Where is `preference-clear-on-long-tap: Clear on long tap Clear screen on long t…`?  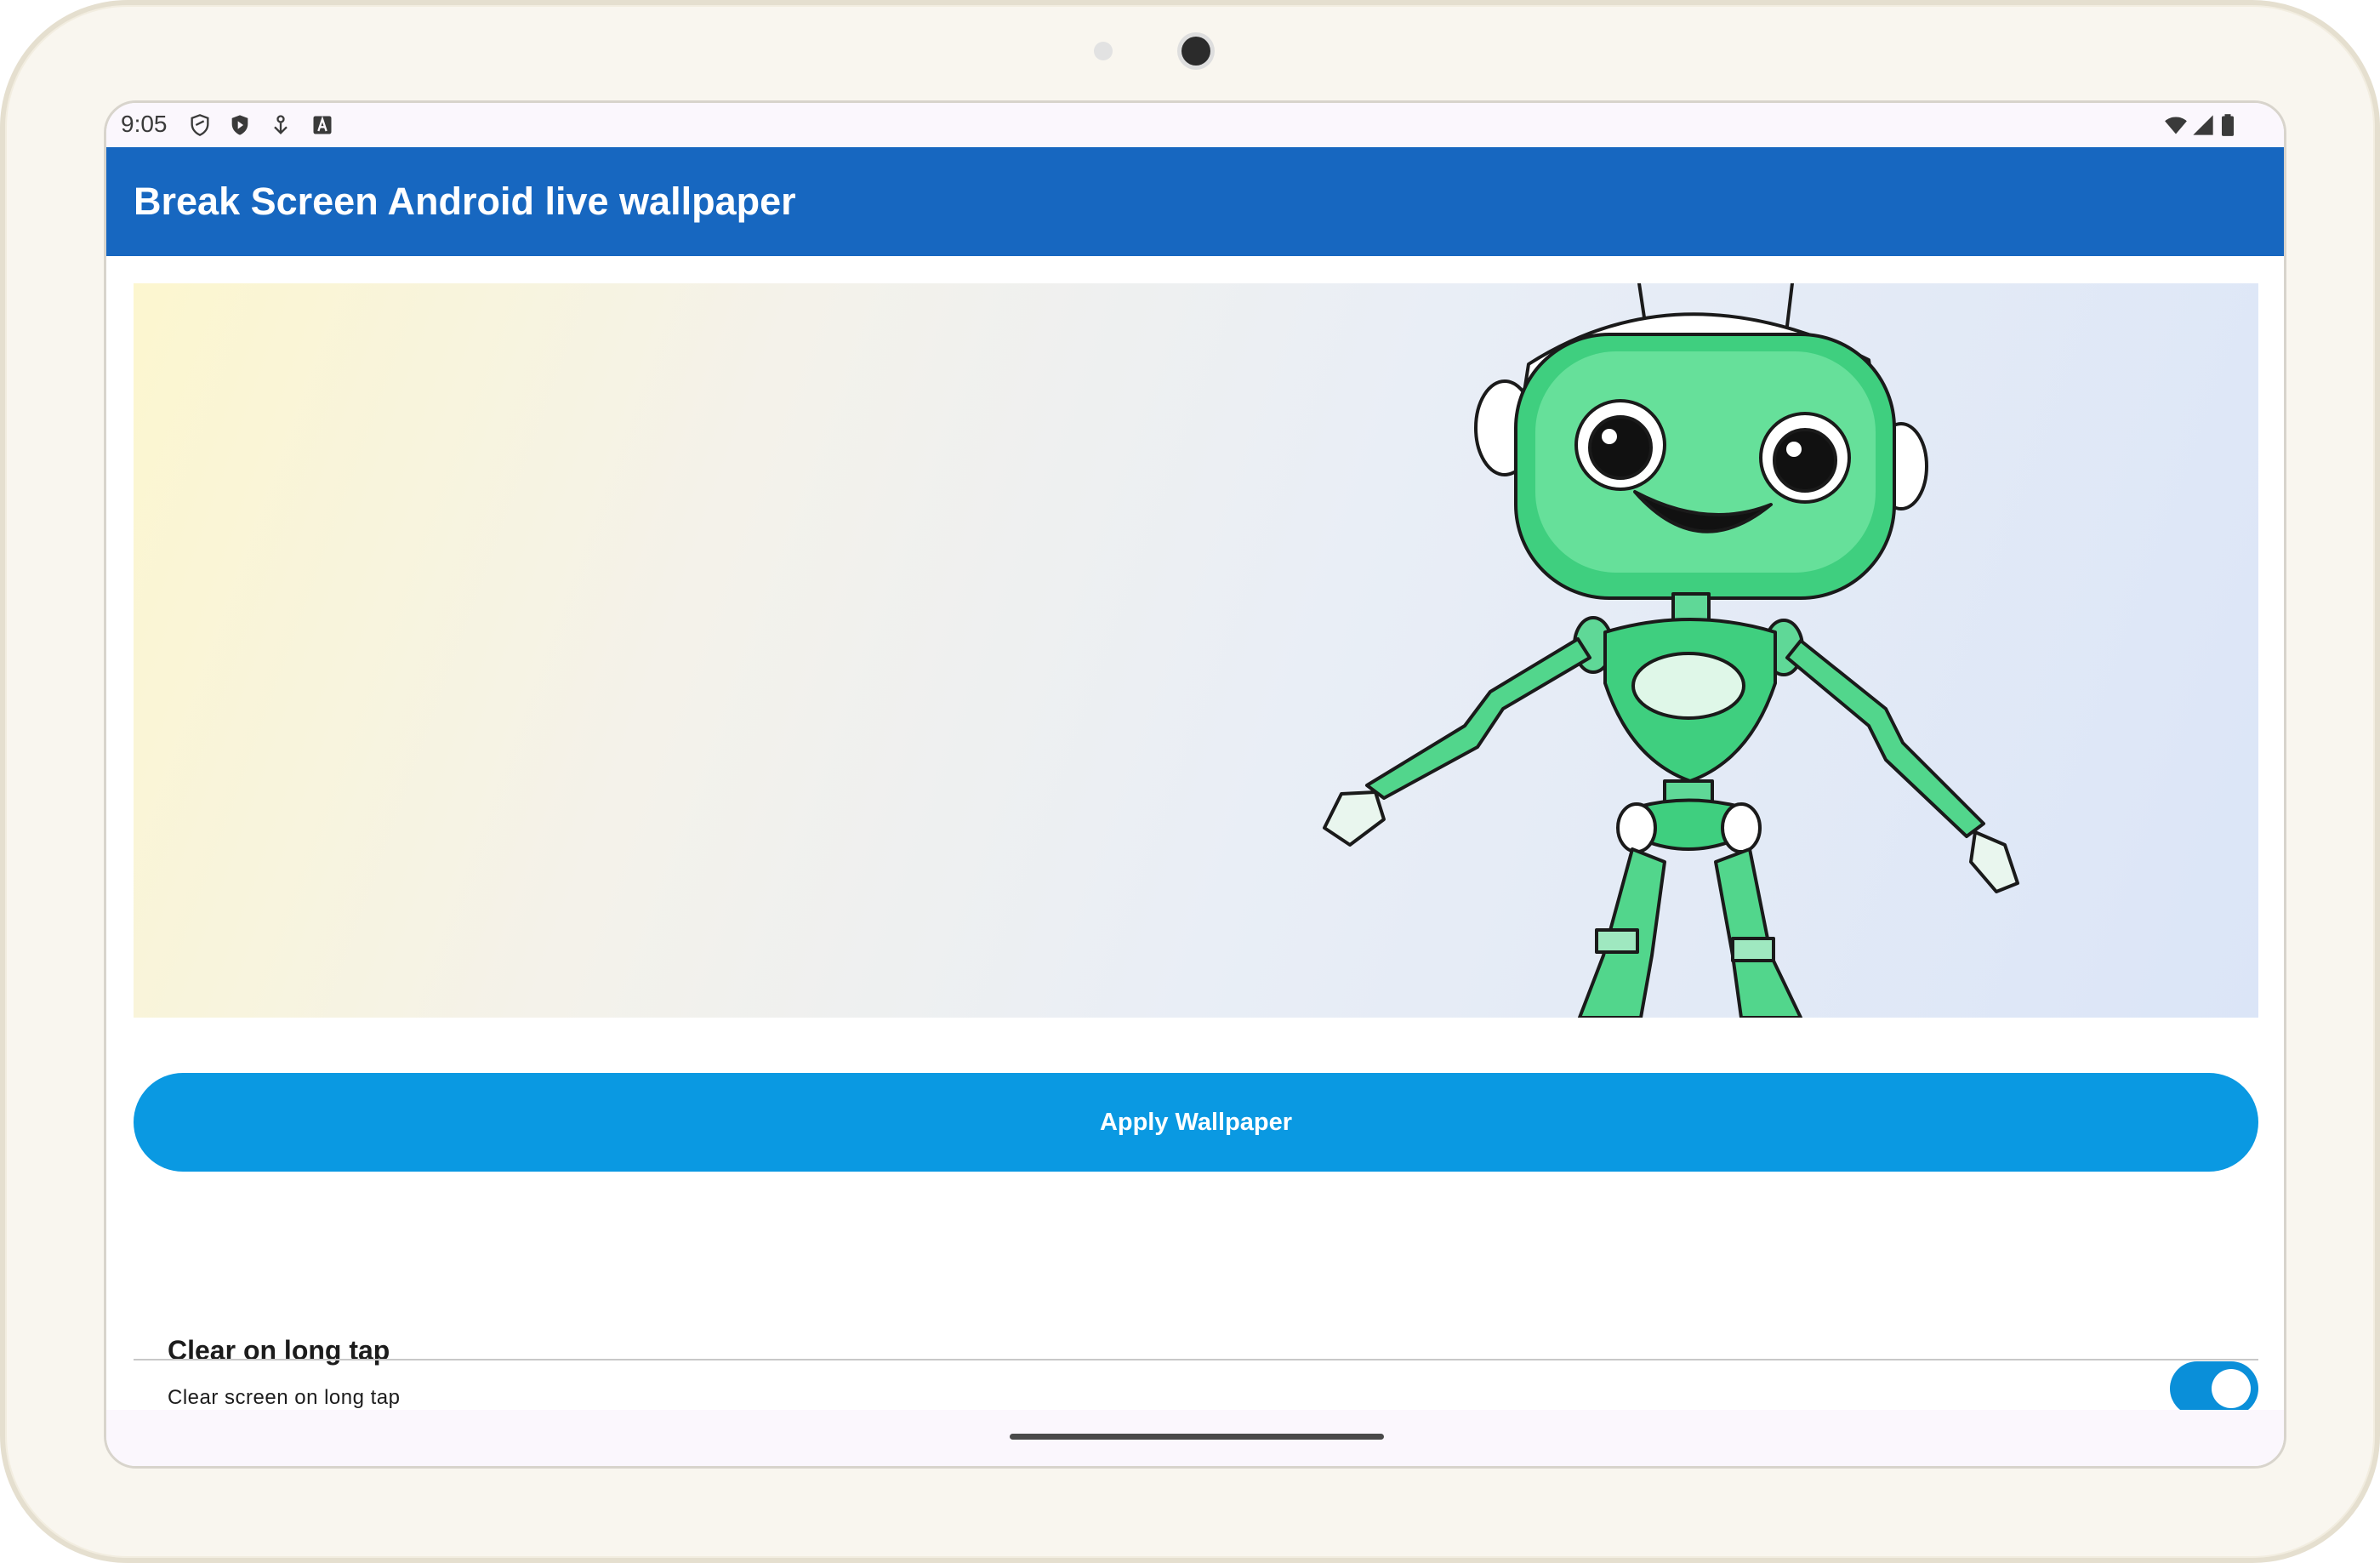 preference-clear-on-long-tap: Clear on long tap Clear screen on long t… is located at coordinates (1196, 1355).